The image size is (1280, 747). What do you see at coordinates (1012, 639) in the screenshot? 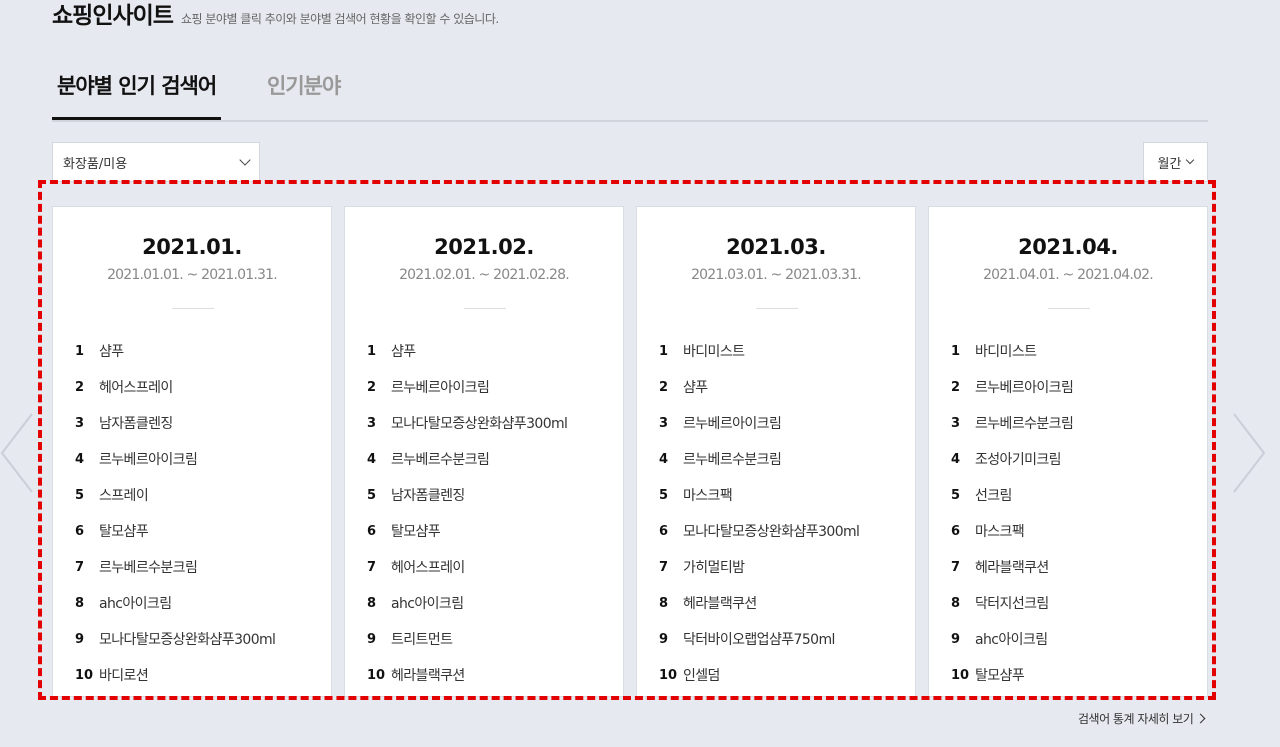
I see `keyword-item: 9 ahc아이크림` at bounding box center [1012, 639].